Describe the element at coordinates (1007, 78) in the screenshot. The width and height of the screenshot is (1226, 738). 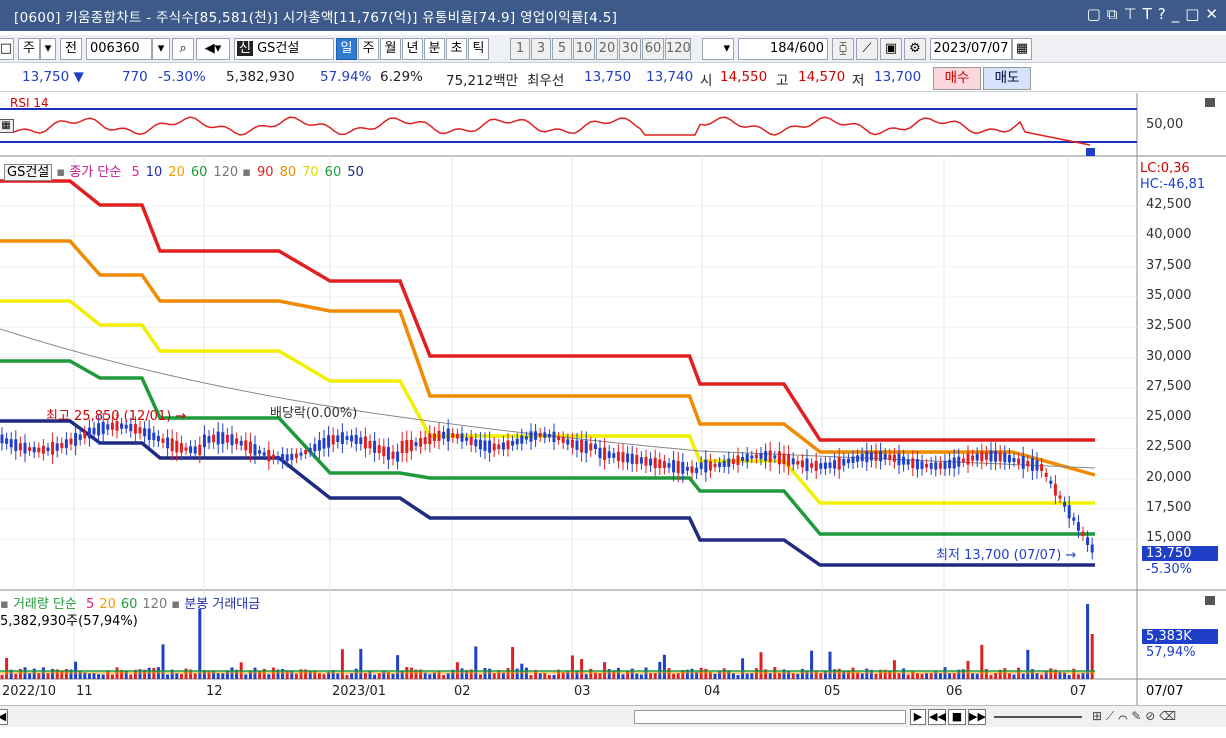
I see `sell-button: 매도` at that location.